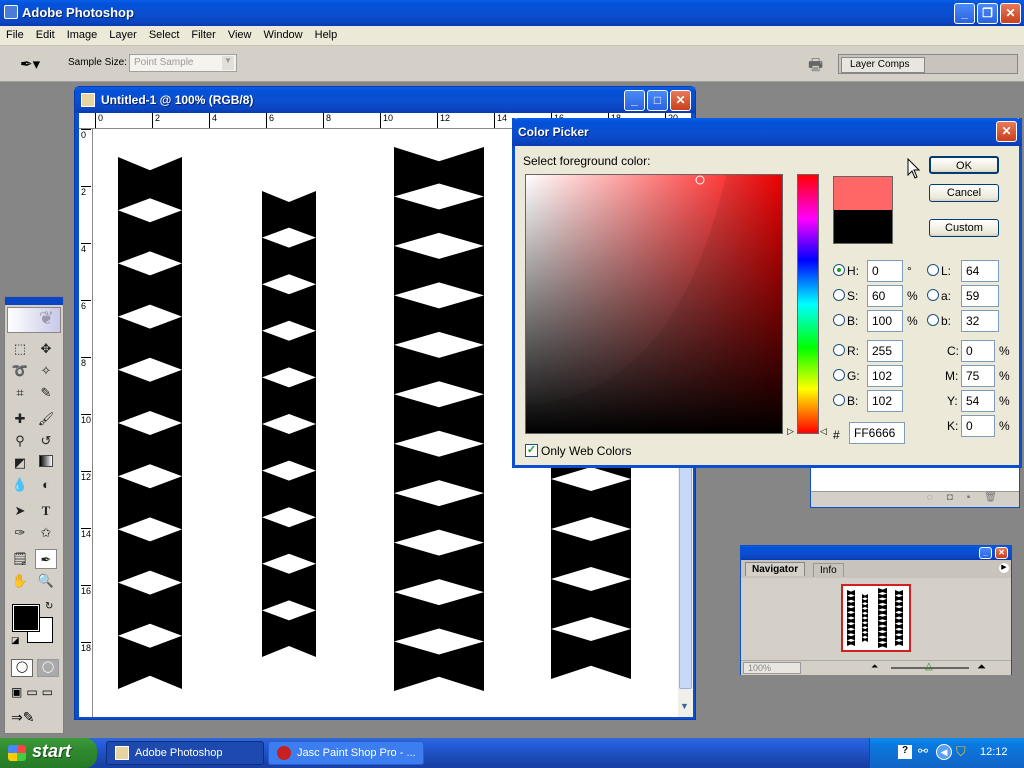 The height and width of the screenshot is (768, 1024). I want to click on start-button: start, so click(48, 753).